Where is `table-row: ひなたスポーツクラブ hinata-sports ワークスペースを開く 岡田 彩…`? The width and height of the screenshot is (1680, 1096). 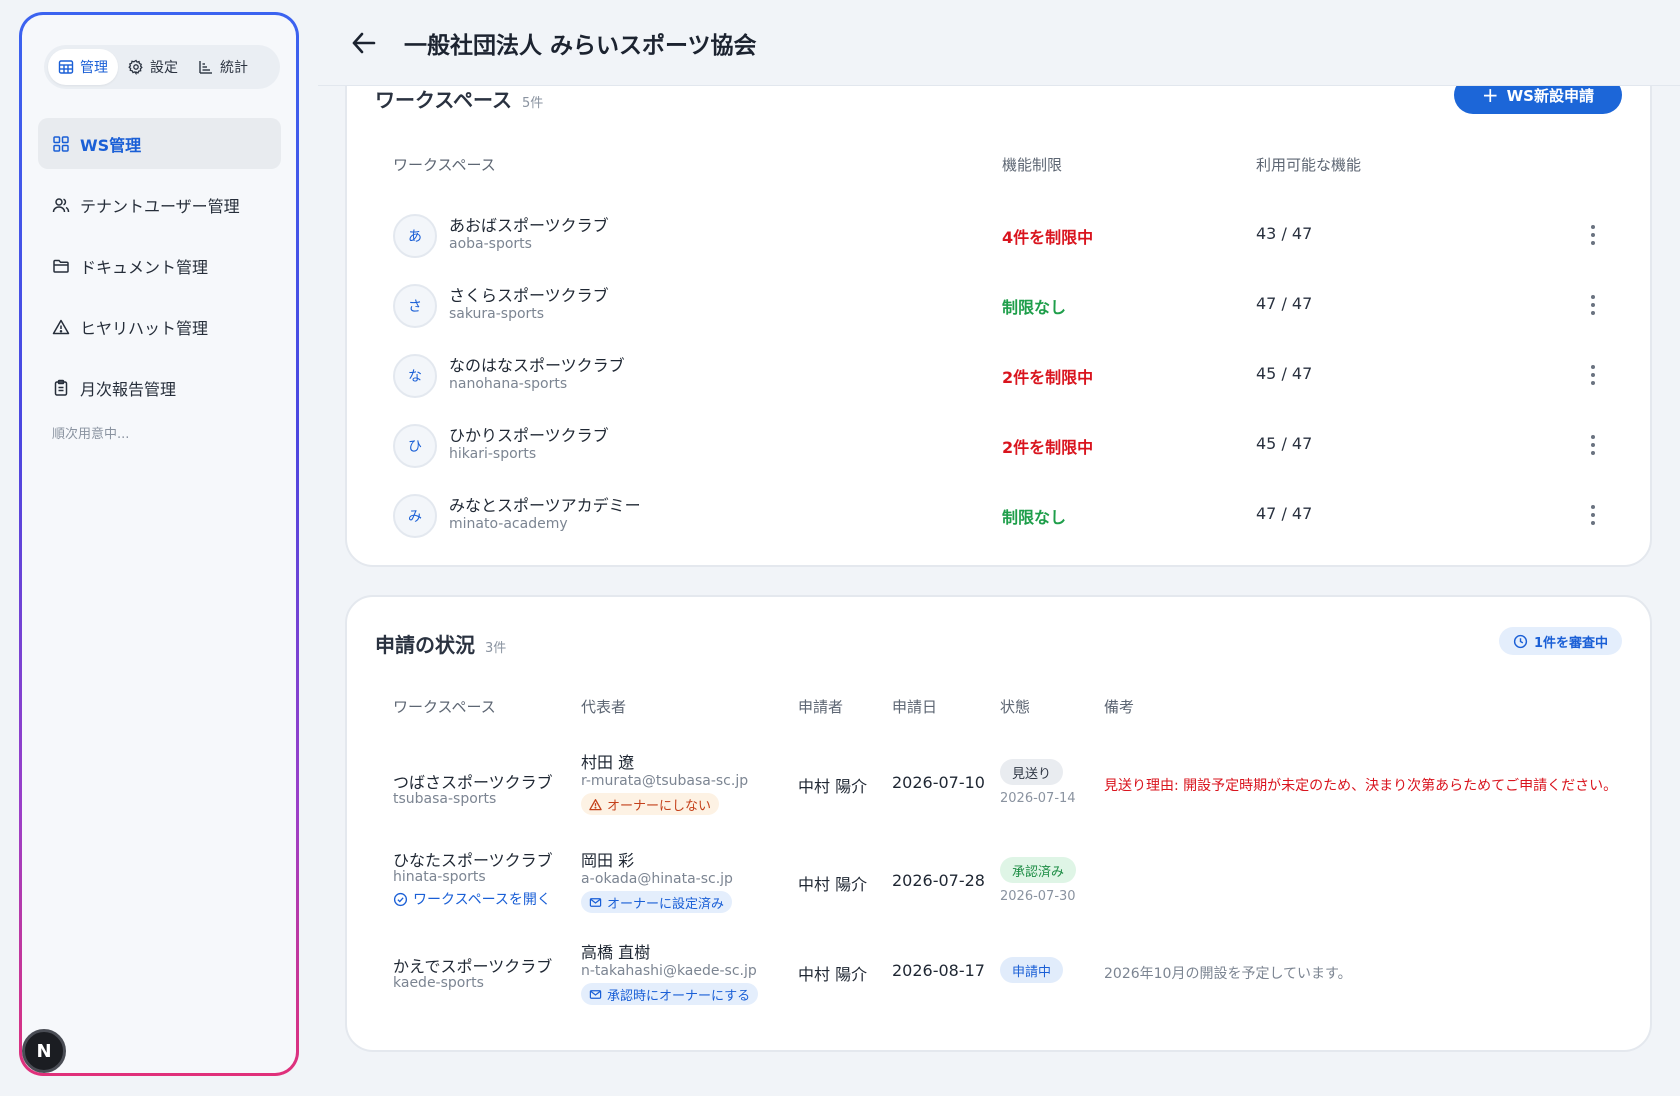
table-row: ひなたスポーツクラブ hinata-sports ワークスペースを開く 岡田 彩… is located at coordinates (998, 891).